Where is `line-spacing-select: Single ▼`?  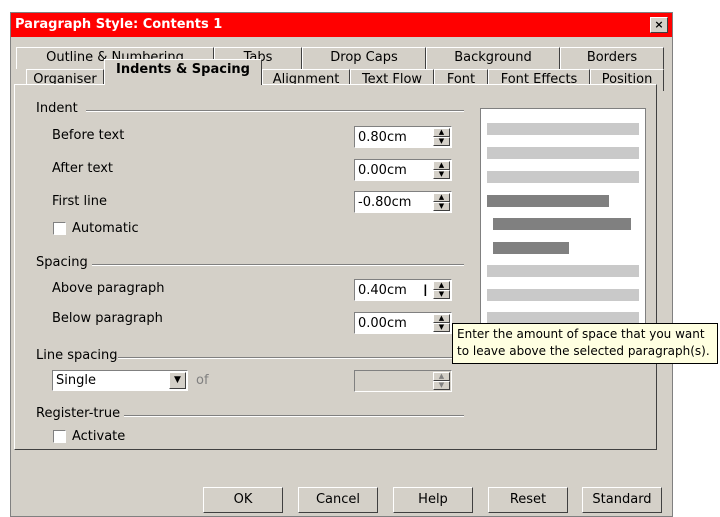 line-spacing-select: Single ▼ is located at coordinates (120, 380).